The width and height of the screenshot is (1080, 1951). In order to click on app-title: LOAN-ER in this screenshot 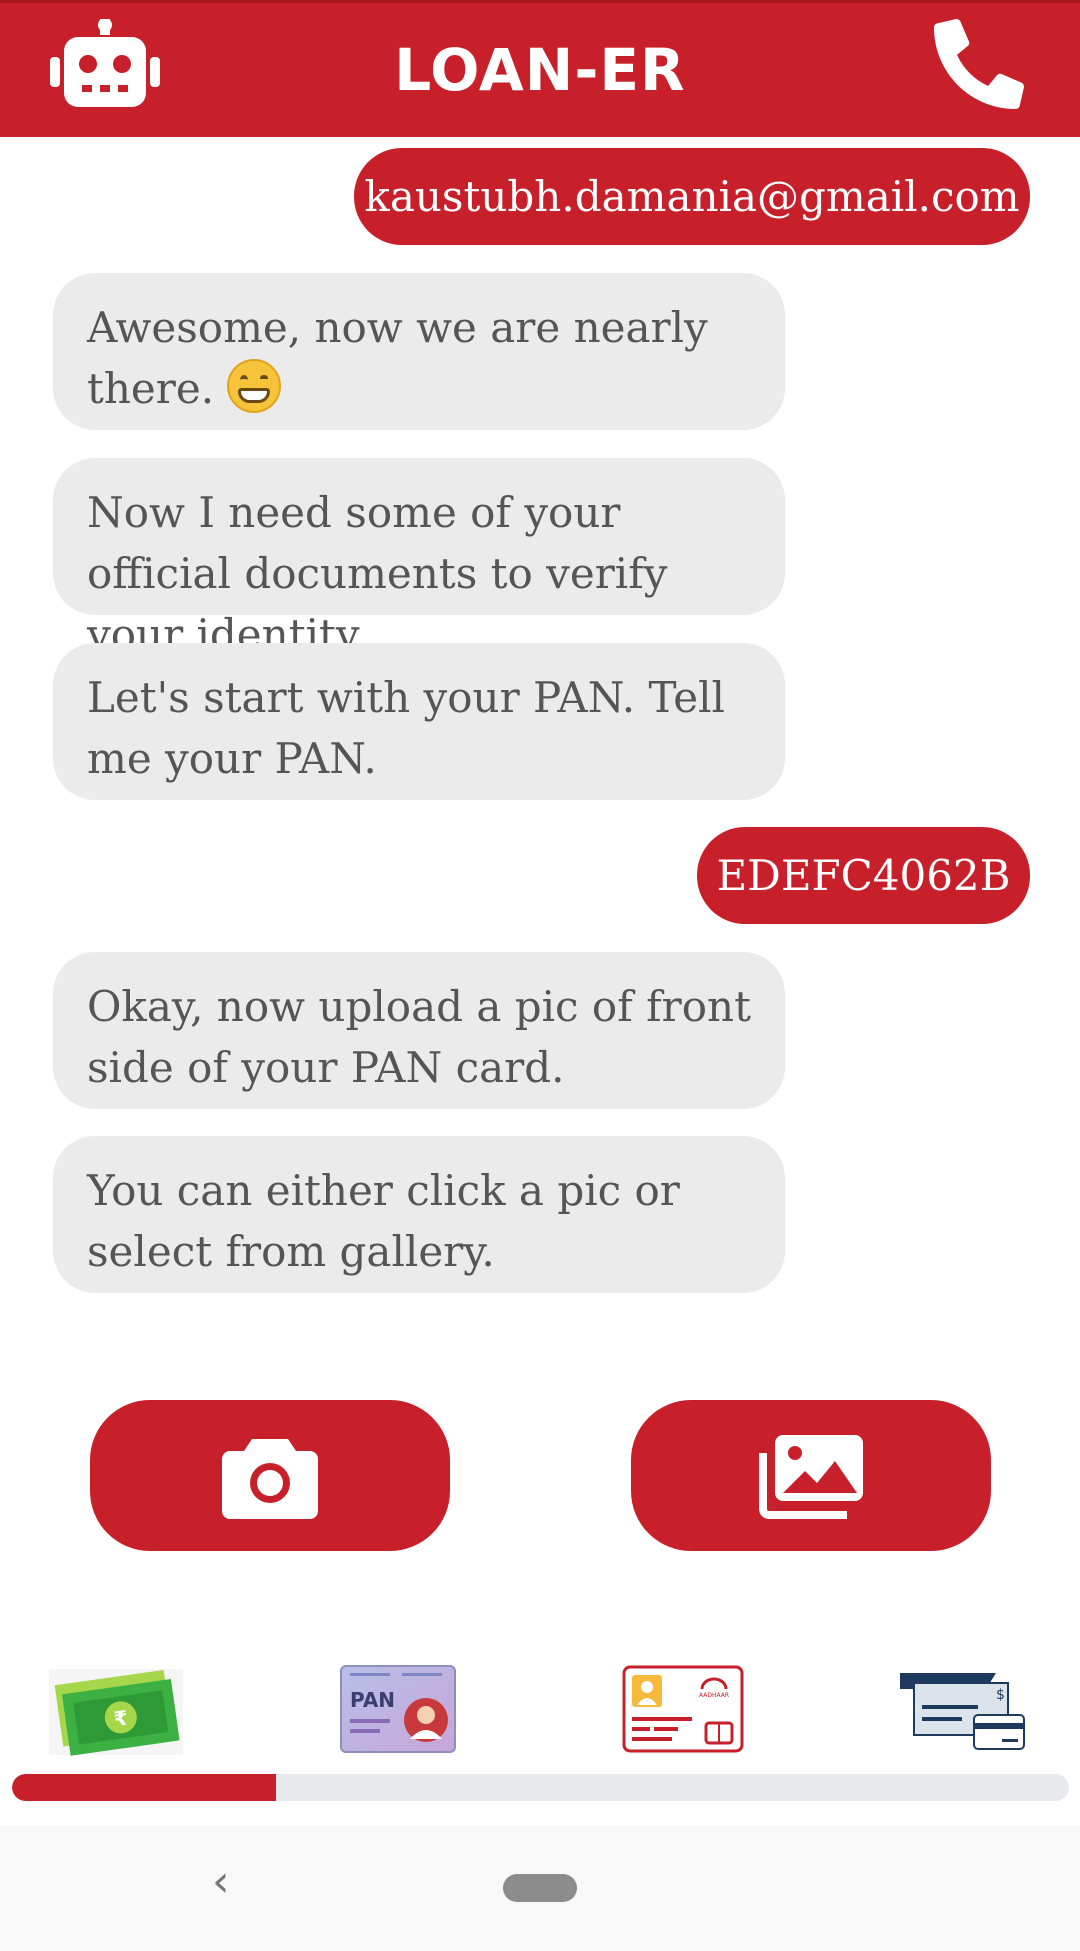, I will do `click(540, 70)`.